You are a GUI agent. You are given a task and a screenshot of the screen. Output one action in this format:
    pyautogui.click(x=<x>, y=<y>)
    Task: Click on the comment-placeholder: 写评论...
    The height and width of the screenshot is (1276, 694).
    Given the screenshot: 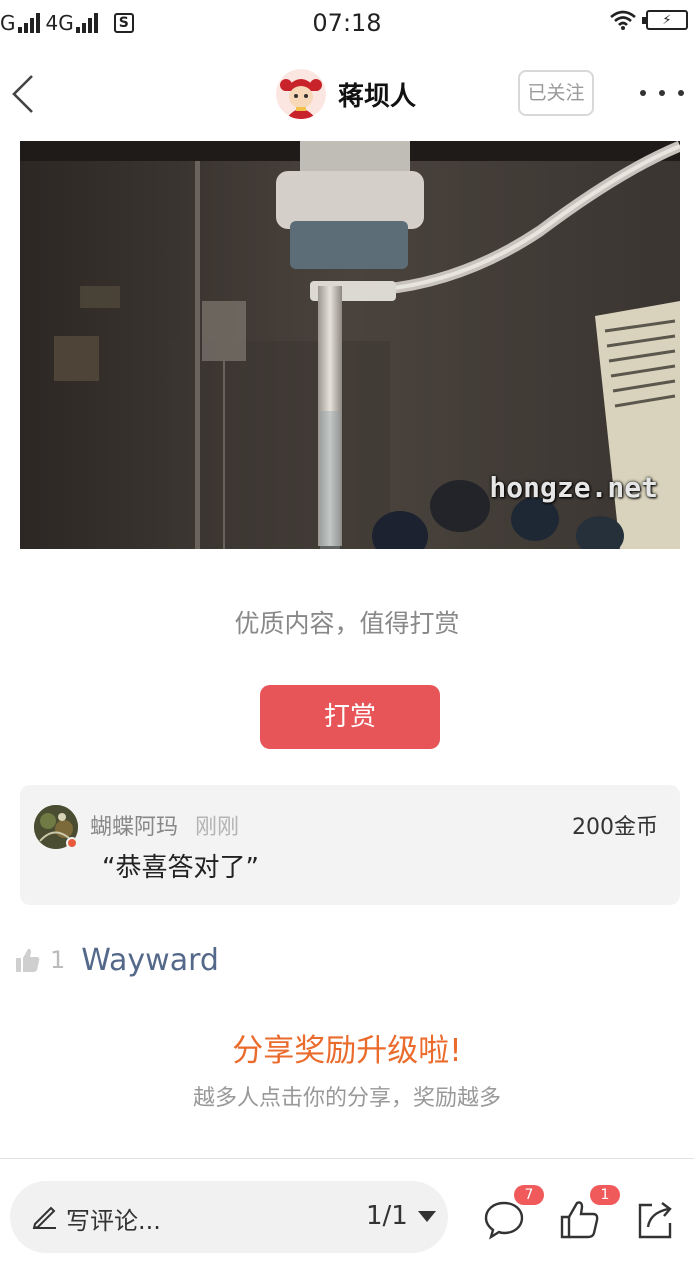 What is the action you would take?
    pyautogui.click(x=113, y=1221)
    